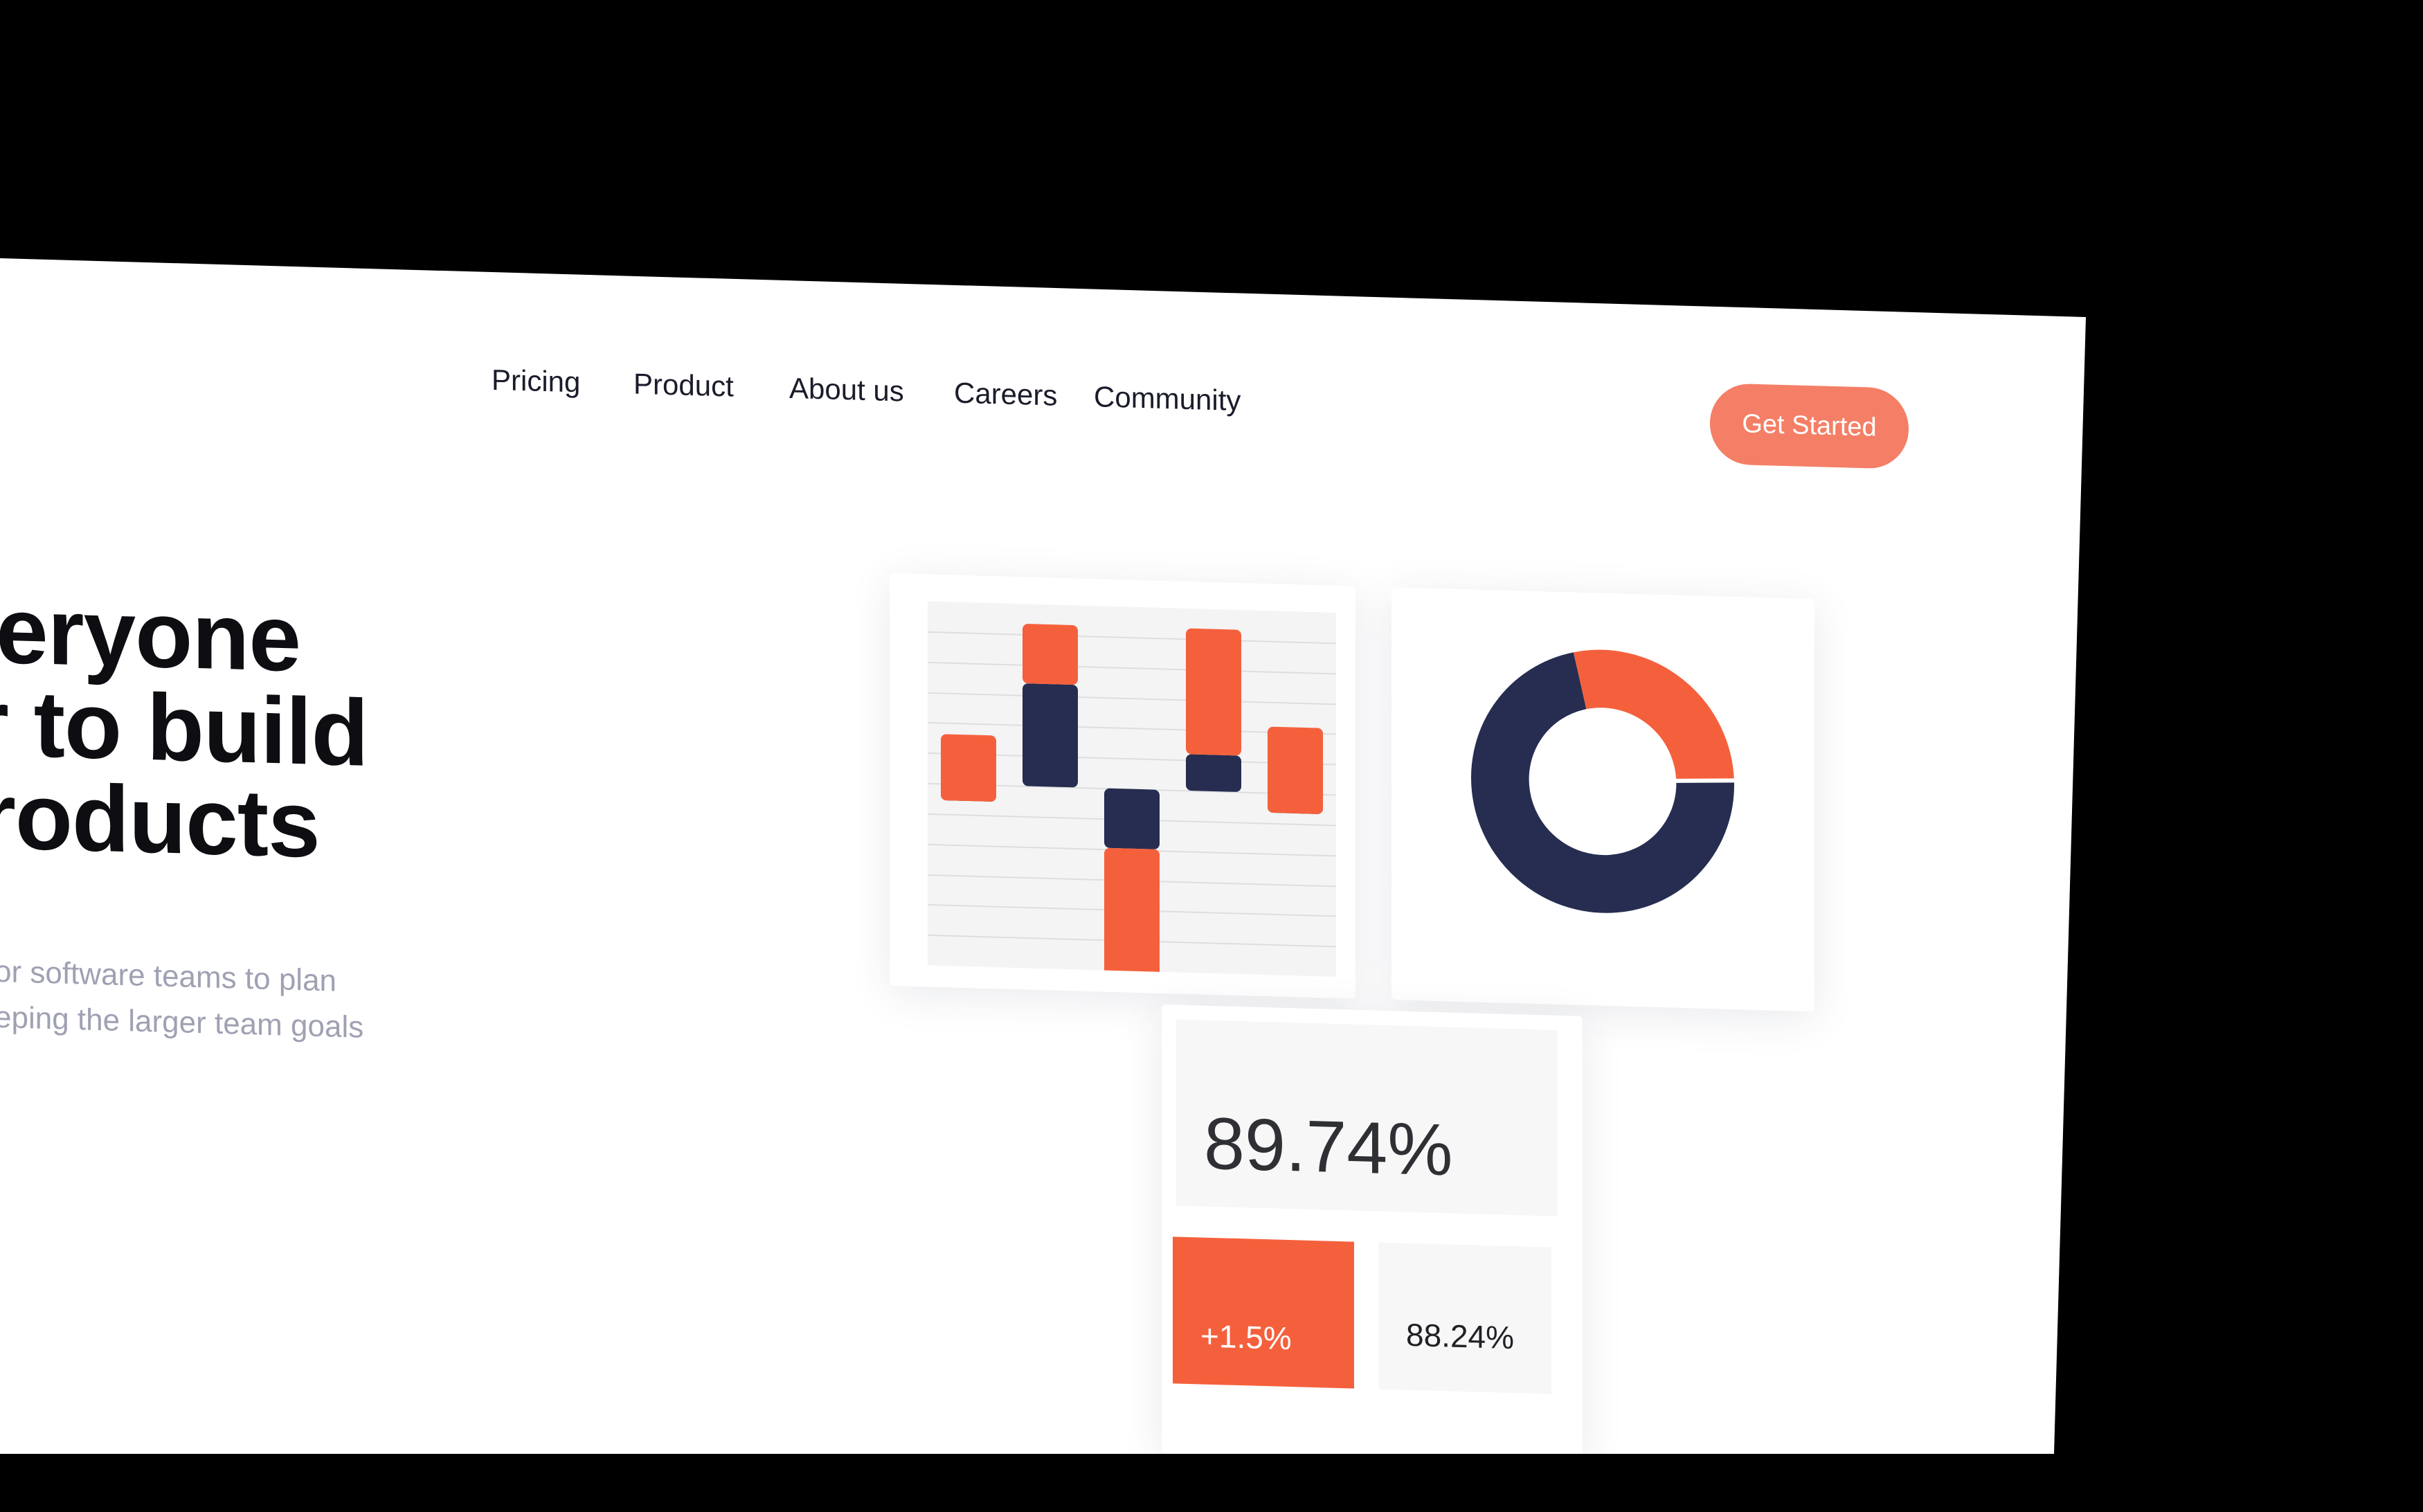  I want to click on nav-link-careers: Careers, so click(1005, 394).